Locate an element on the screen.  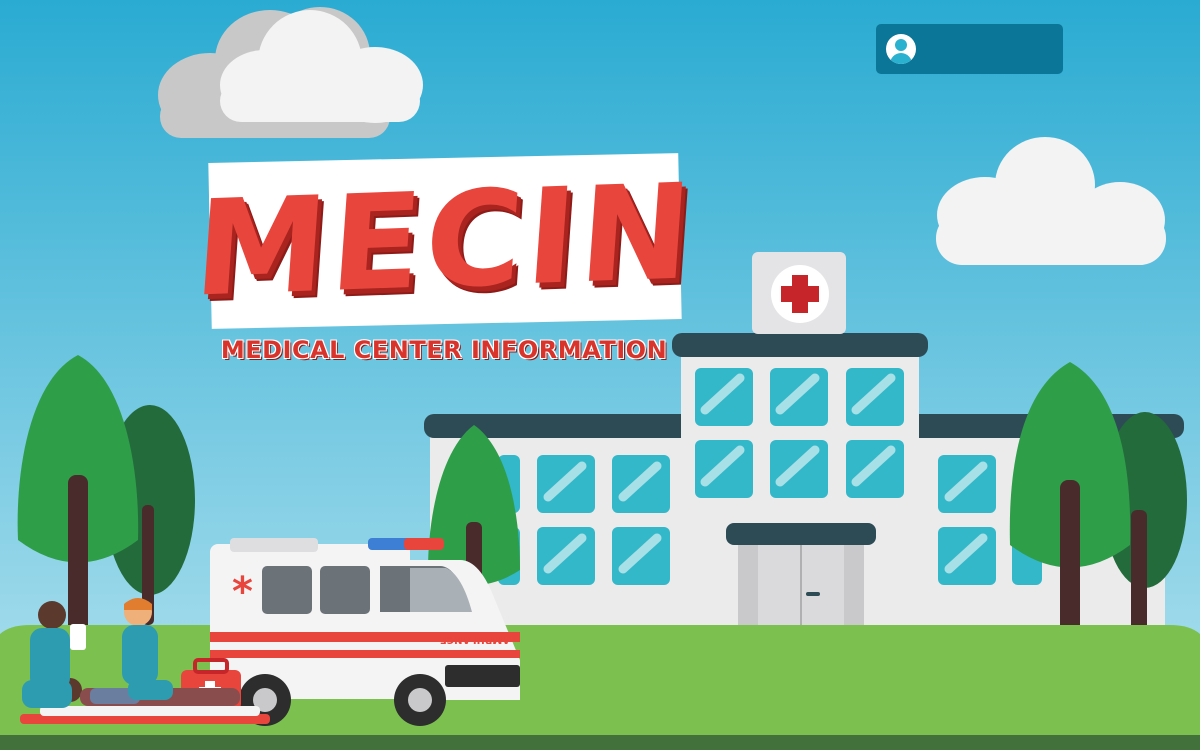
app-logo-subtitle: MEDICAL CENTER INFORMATION is located at coordinates (444, 350).